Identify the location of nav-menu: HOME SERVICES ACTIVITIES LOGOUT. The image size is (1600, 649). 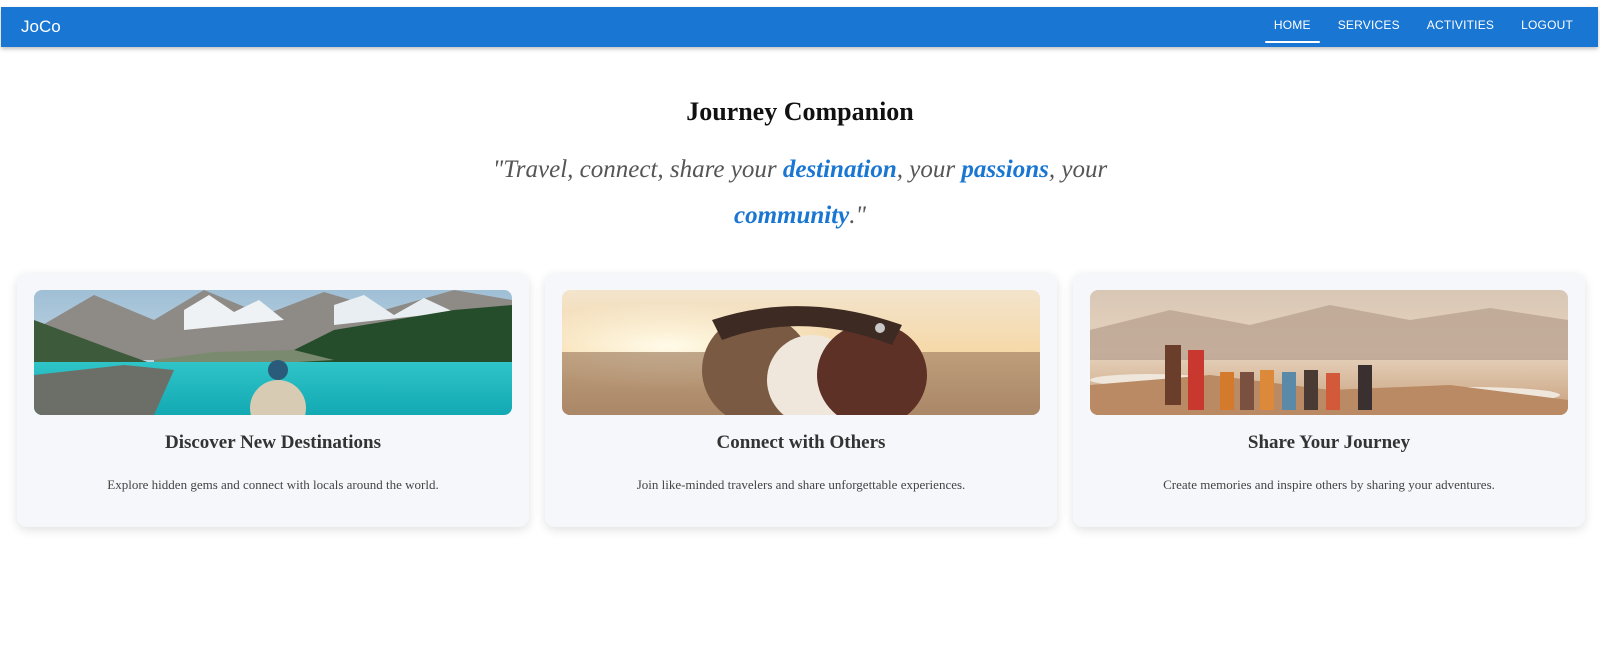
(1419, 27).